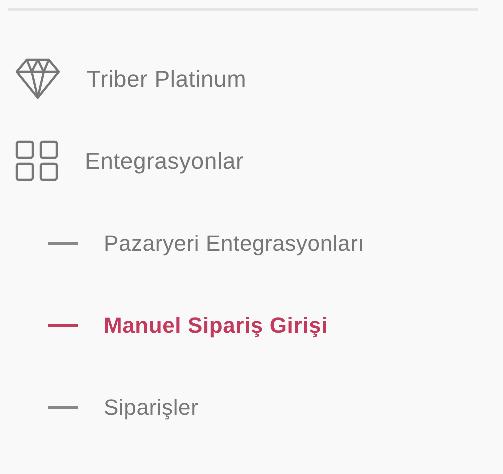 This screenshot has height=474, width=503. What do you see at coordinates (251, 325) in the screenshot?
I see `submenu-item: Manuel Sipariş Girişi` at bounding box center [251, 325].